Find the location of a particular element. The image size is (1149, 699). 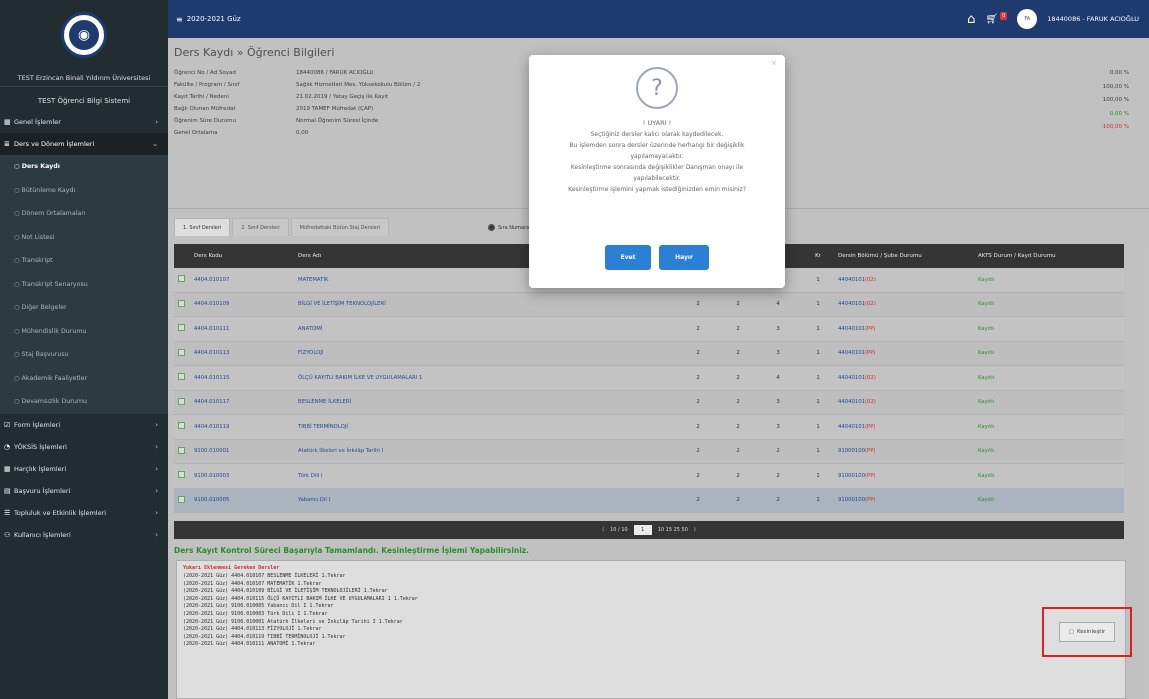

sidebar-item-transkript: ○ Transkript is located at coordinates (84, 261).